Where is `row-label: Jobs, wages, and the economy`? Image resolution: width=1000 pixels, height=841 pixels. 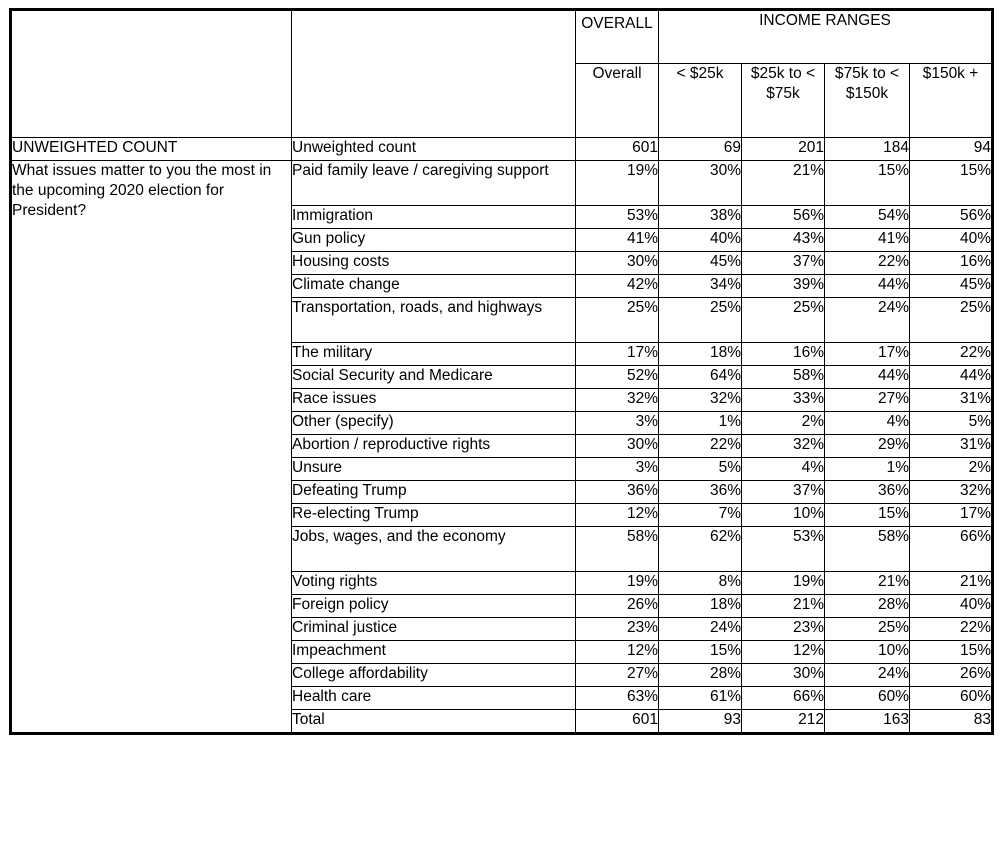
row-label: Jobs, wages, and the economy is located at coordinates (433, 549).